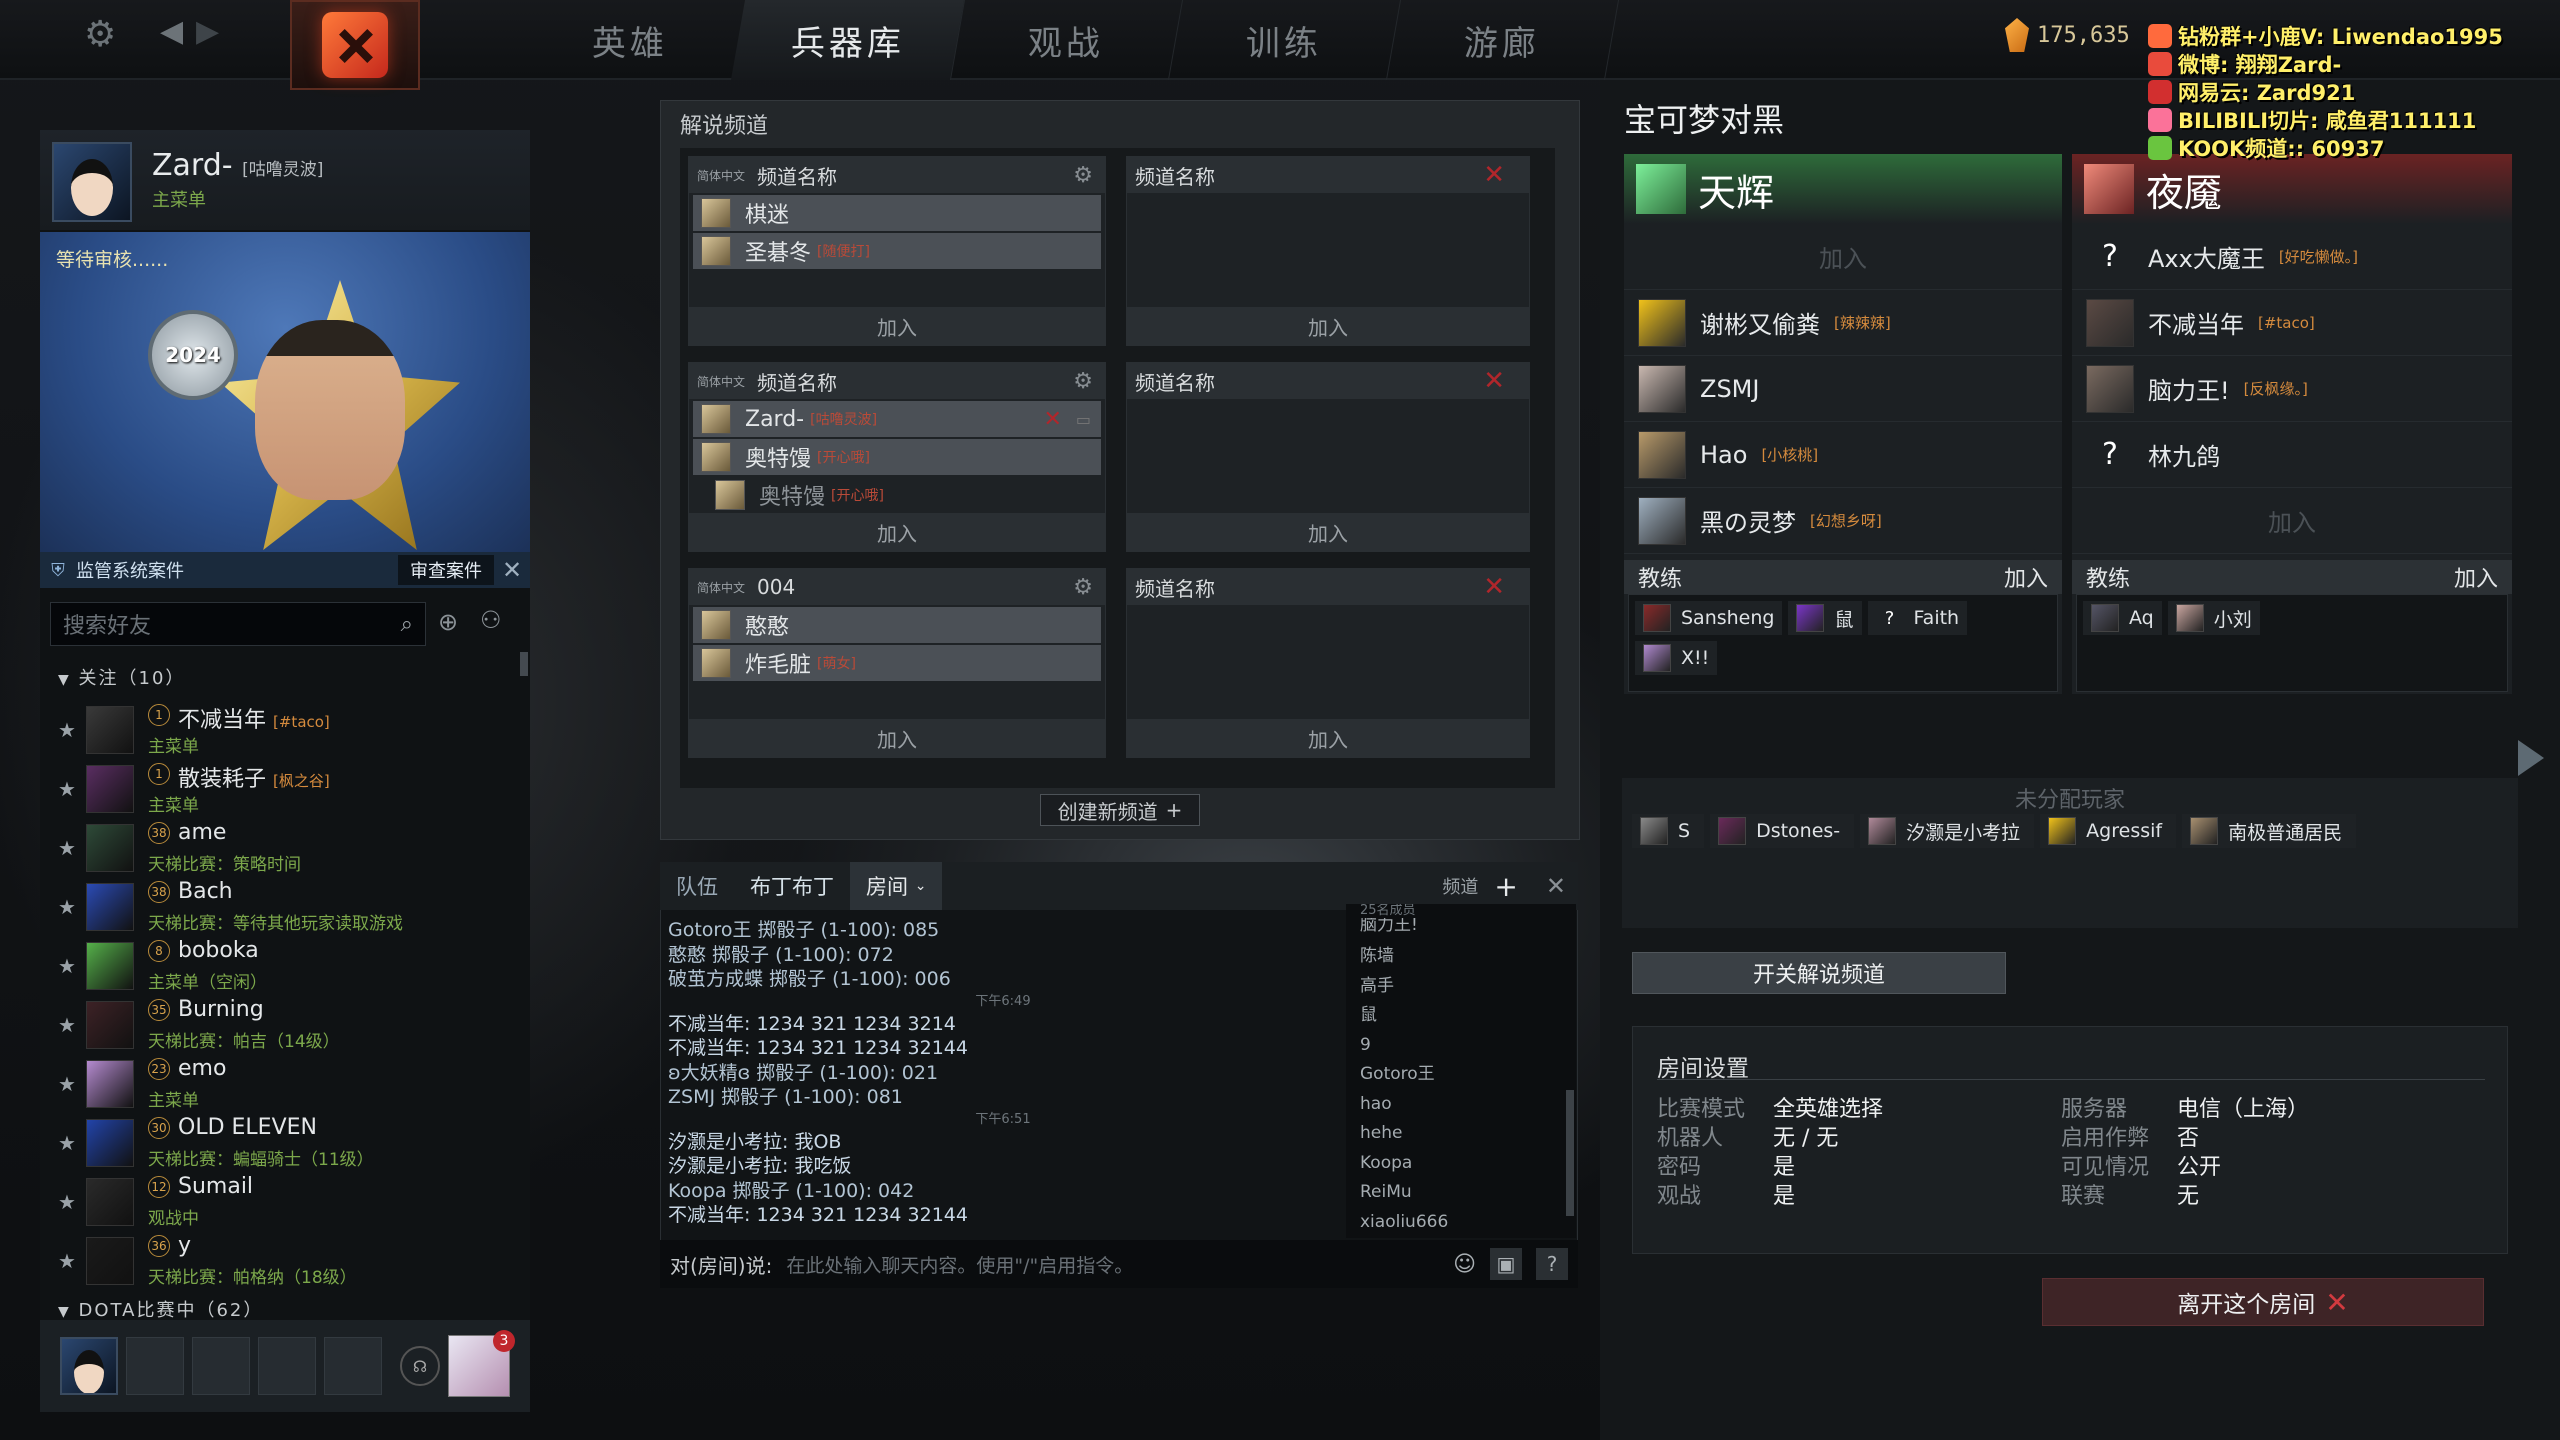 This screenshot has width=2560, height=1440. What do you see at coordinates (1468, 1164) in the screenshot?
I see `chat-member: Koopa` at bounding box center [1468, 1164].